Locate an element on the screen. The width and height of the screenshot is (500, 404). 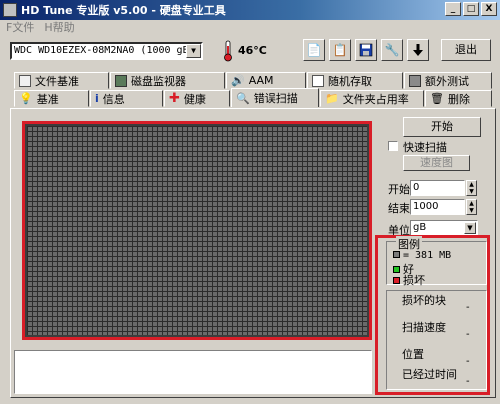
copy-icon: 📄 is located at coordinates (314, 50).